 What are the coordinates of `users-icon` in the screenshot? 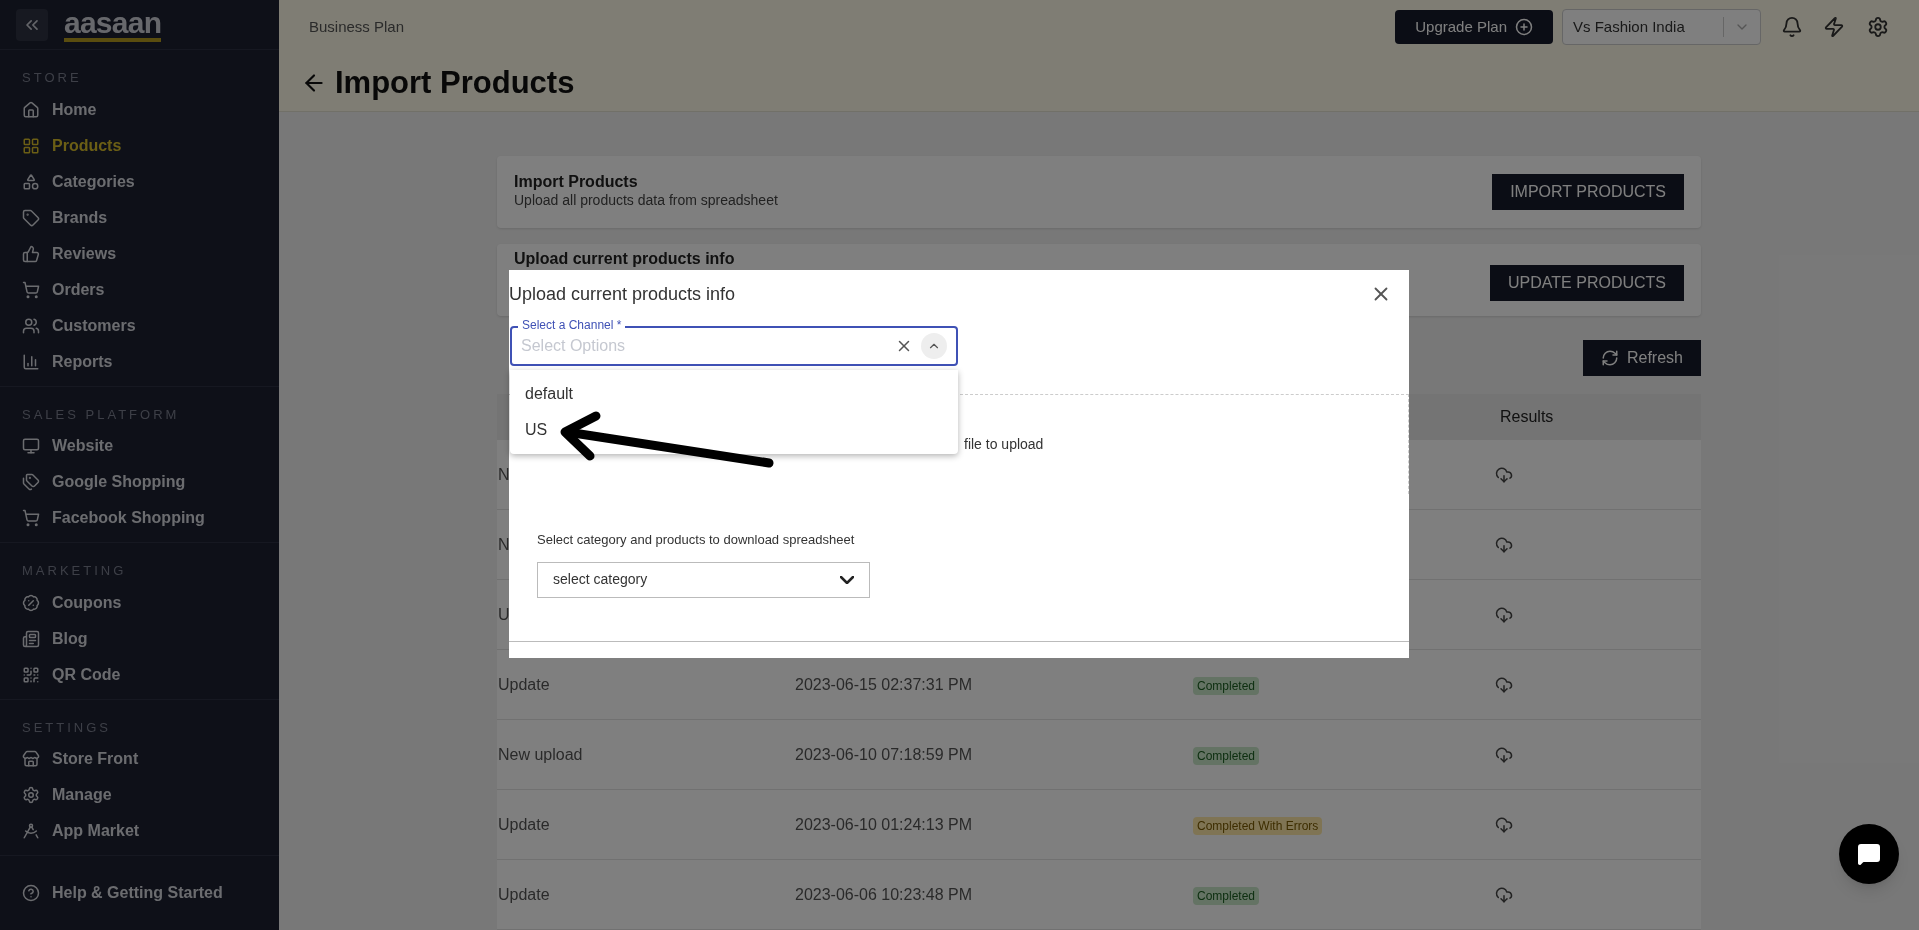 It's located at (31, 325).